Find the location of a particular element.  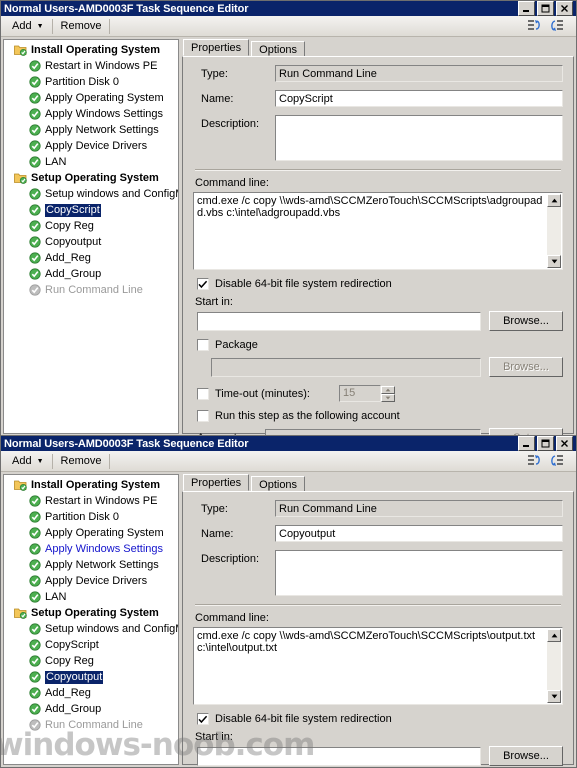

timeout-stepper-buttons is located at coordinates (388, 393).